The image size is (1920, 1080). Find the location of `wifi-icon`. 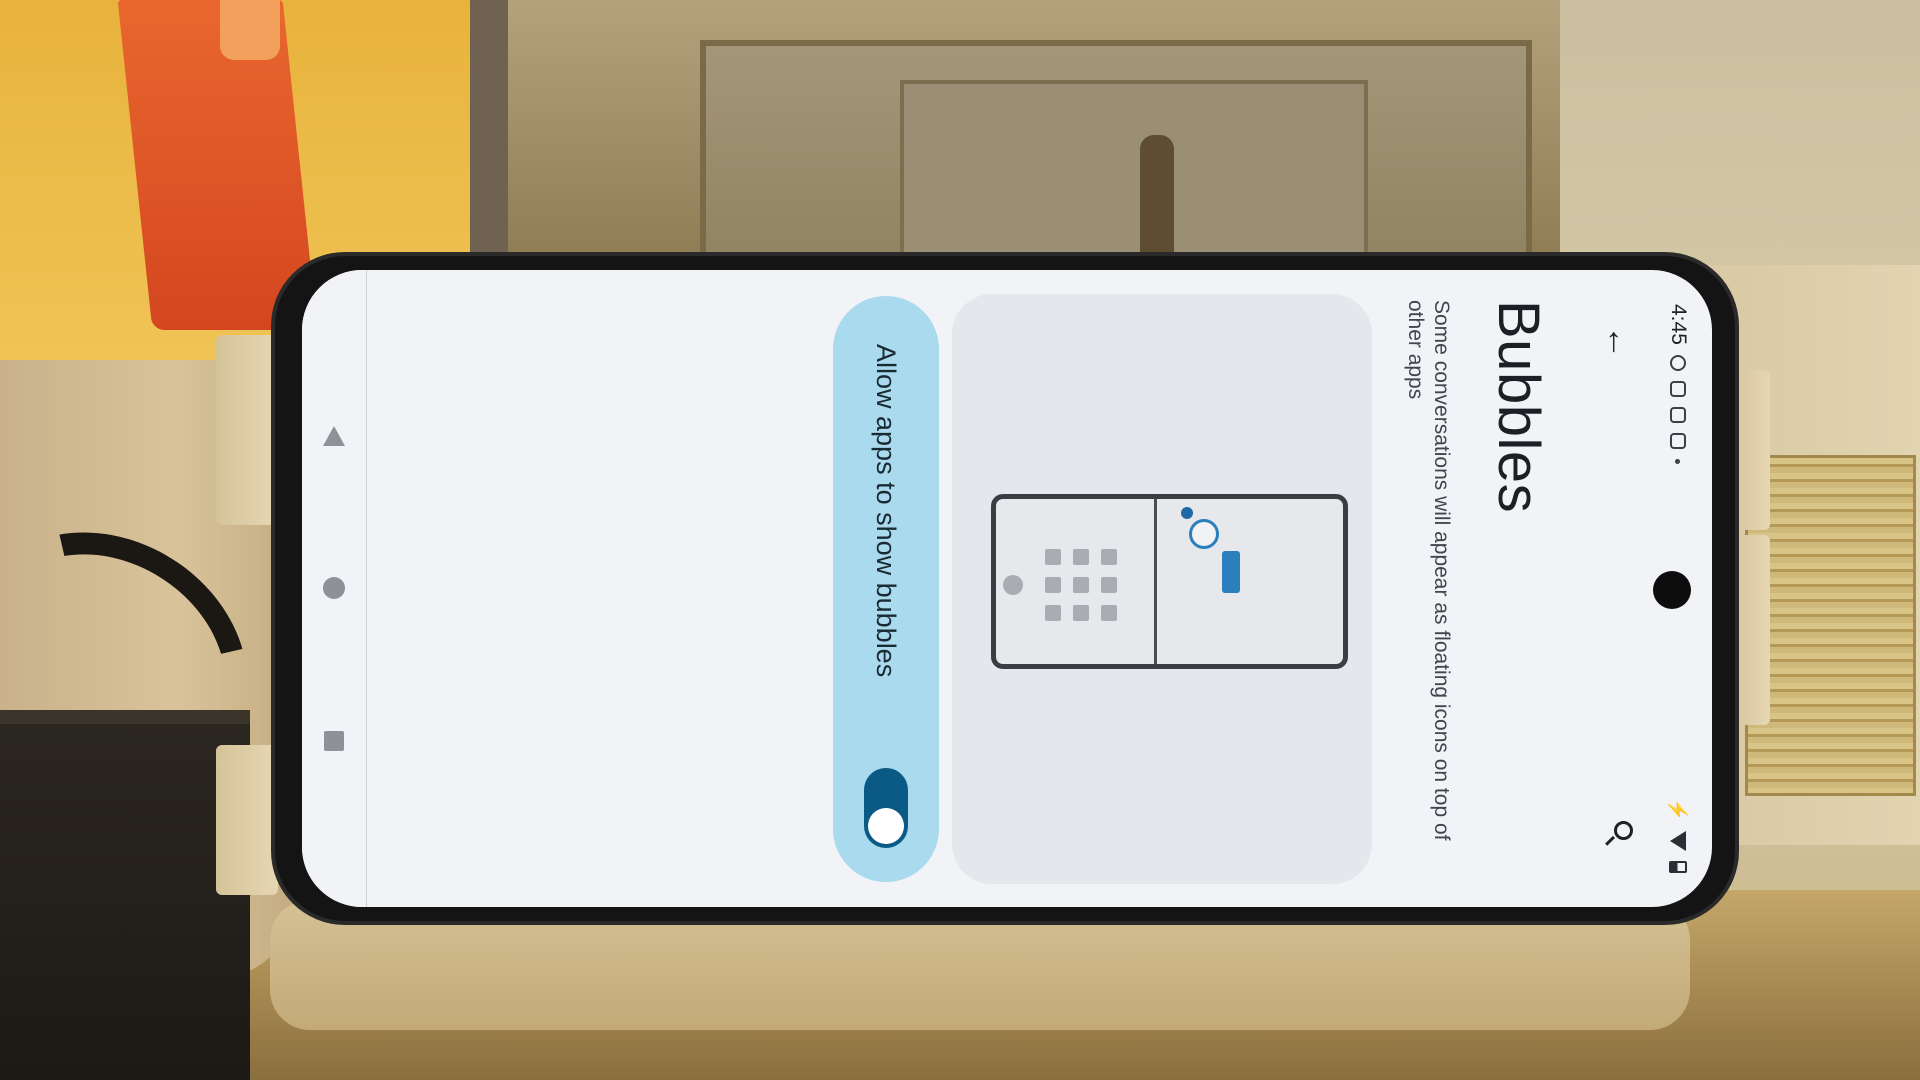

wifi-icon is located at coordinates (1678, 841).